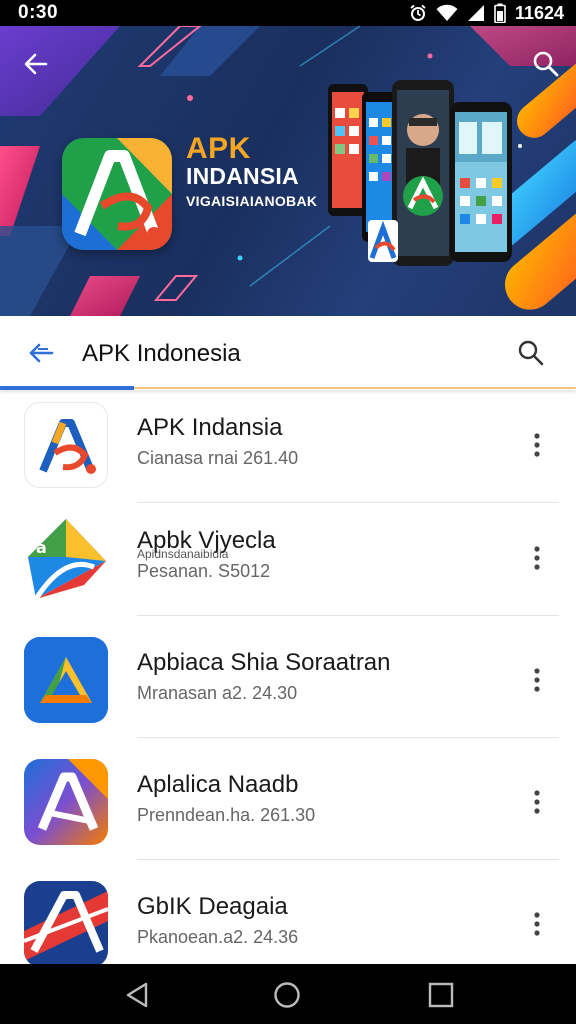 This screenshot has width=576, height=1024. What do you see at coordinates (418, 13) in the screenshot?
I see `alarm-icon` at bounding box center [418, 13].